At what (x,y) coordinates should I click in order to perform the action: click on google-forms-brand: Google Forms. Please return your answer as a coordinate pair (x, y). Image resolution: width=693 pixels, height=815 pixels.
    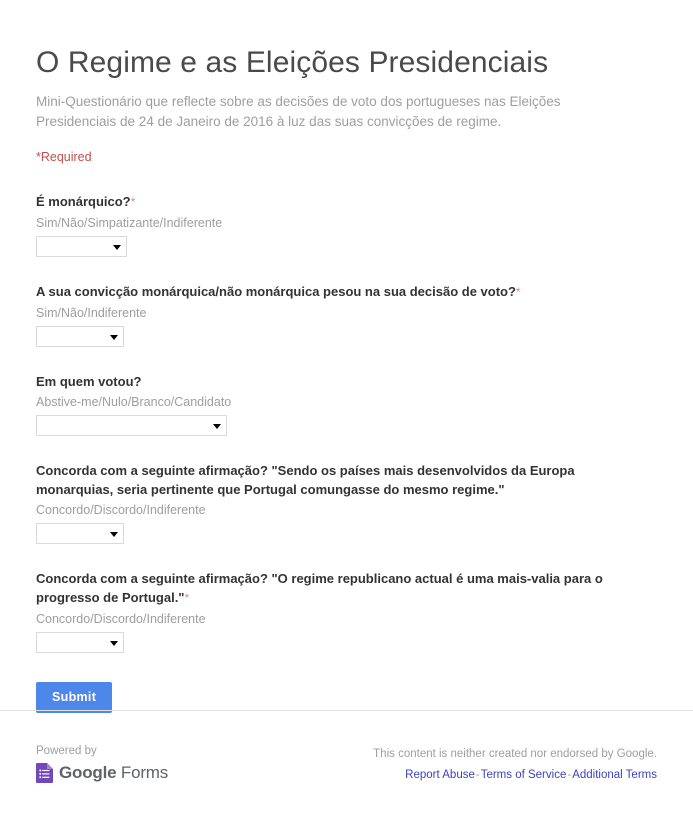
    Looking at the image, I should click on (102, 773).